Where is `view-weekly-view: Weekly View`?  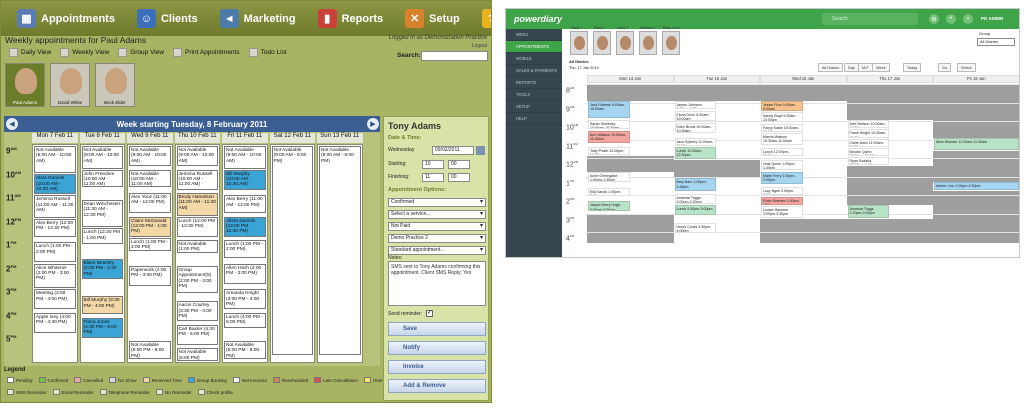
view-weekly-view: Weekly View is located at coordinates (84, 52).